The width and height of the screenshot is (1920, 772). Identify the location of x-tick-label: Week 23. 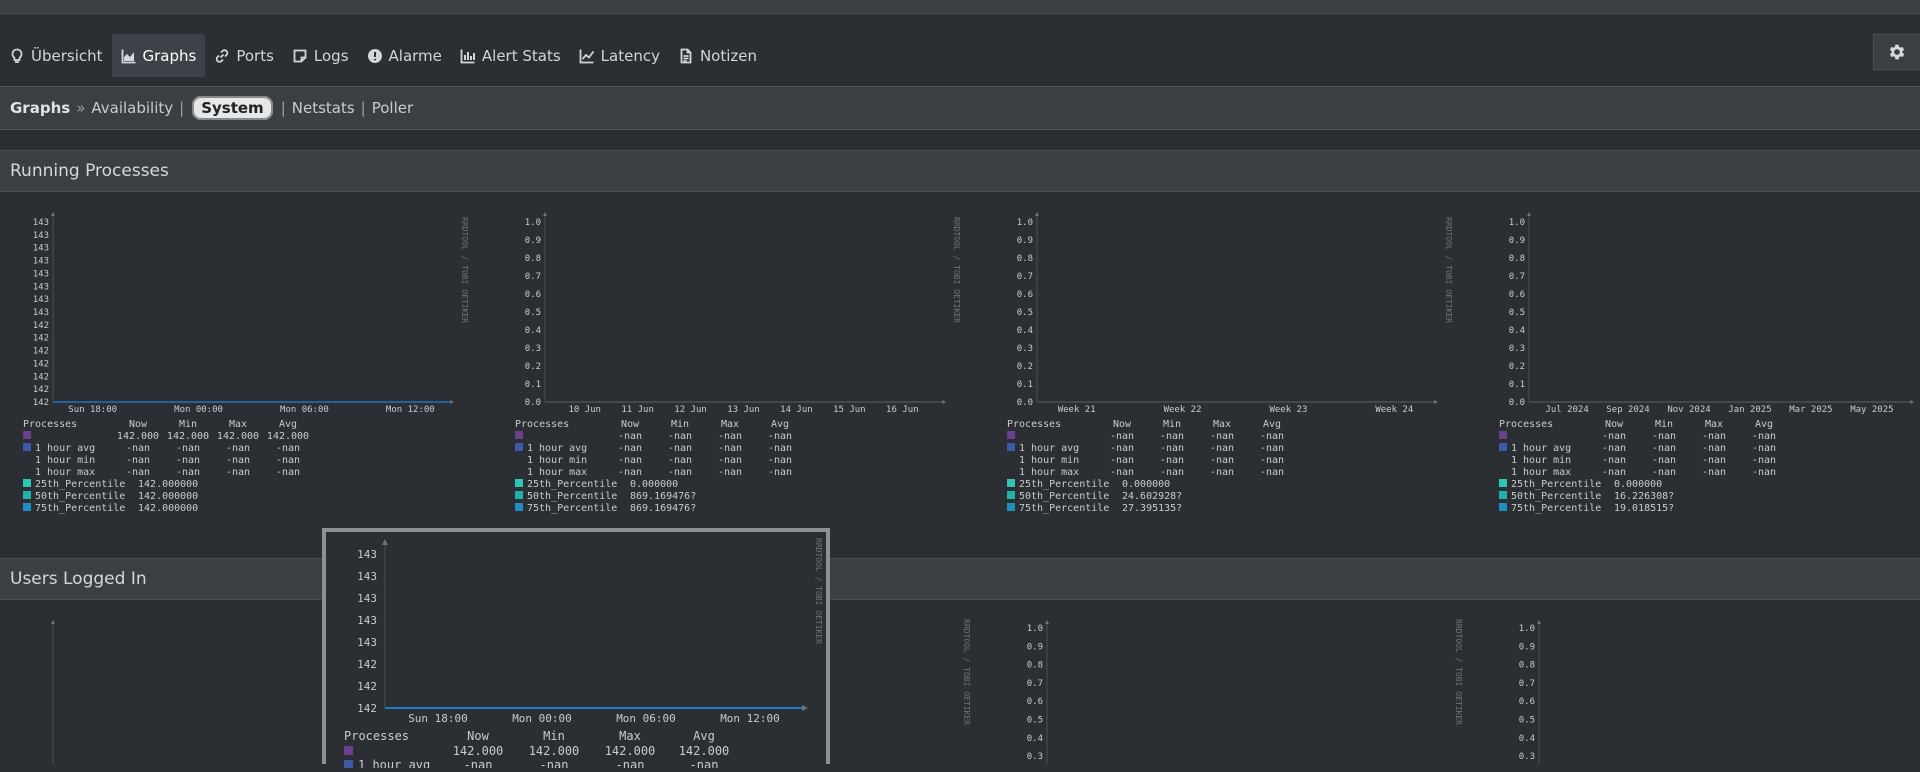
(1288, 410).